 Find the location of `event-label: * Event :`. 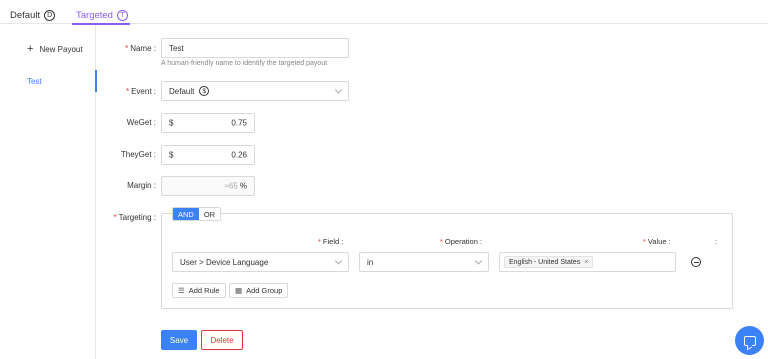

event-label: * Event : is located at coordinates (140, 91).